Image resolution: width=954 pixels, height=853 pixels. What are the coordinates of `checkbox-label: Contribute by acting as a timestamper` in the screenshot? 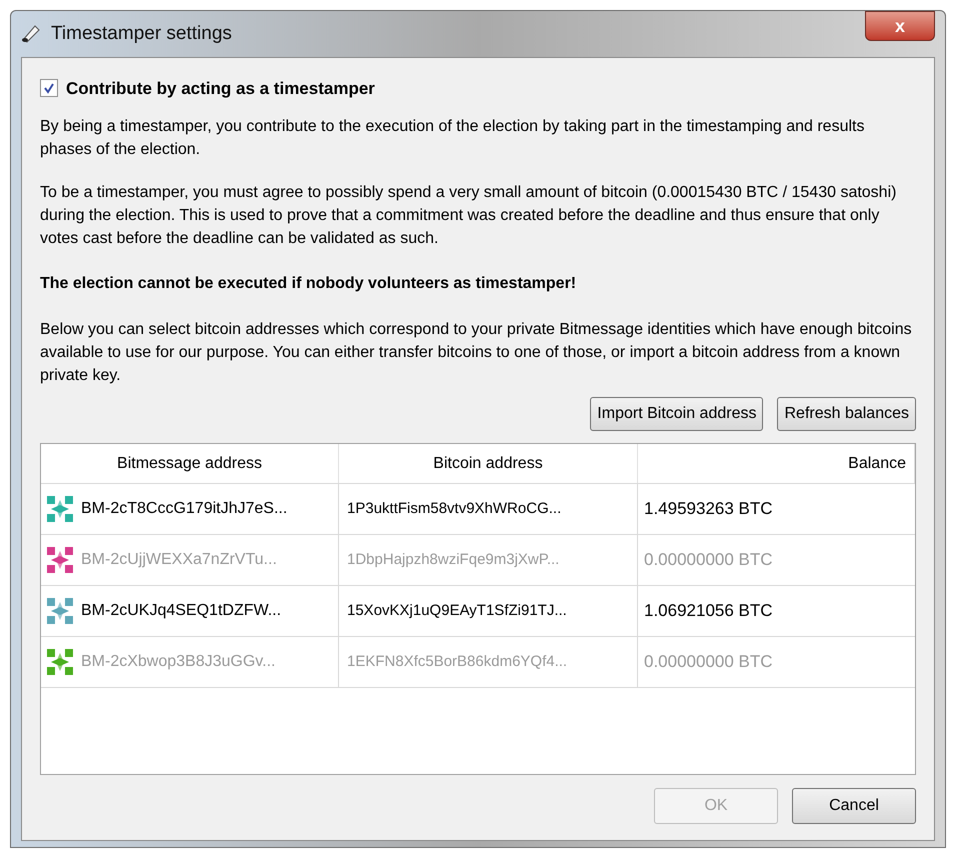 It's located at (220, 89).